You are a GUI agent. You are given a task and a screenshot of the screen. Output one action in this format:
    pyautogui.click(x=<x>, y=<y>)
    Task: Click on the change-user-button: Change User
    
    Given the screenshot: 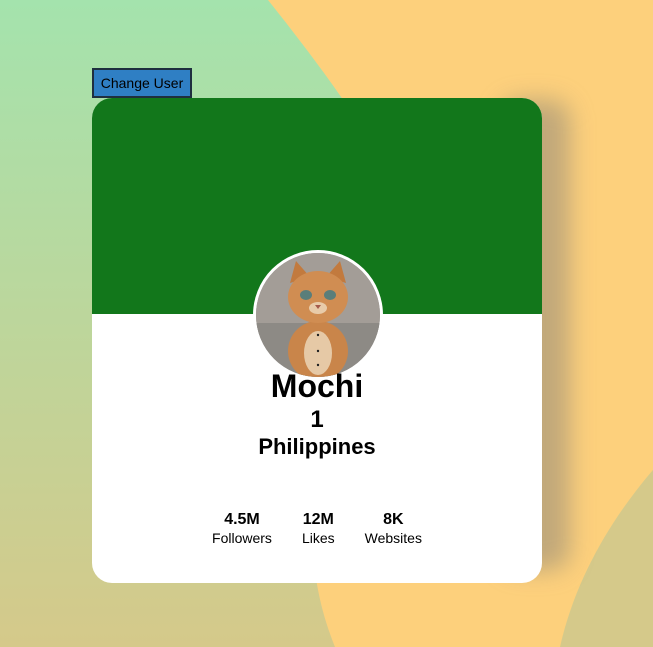 What is the action you would take?
    pyautogui.click(x=142, y=83)
    